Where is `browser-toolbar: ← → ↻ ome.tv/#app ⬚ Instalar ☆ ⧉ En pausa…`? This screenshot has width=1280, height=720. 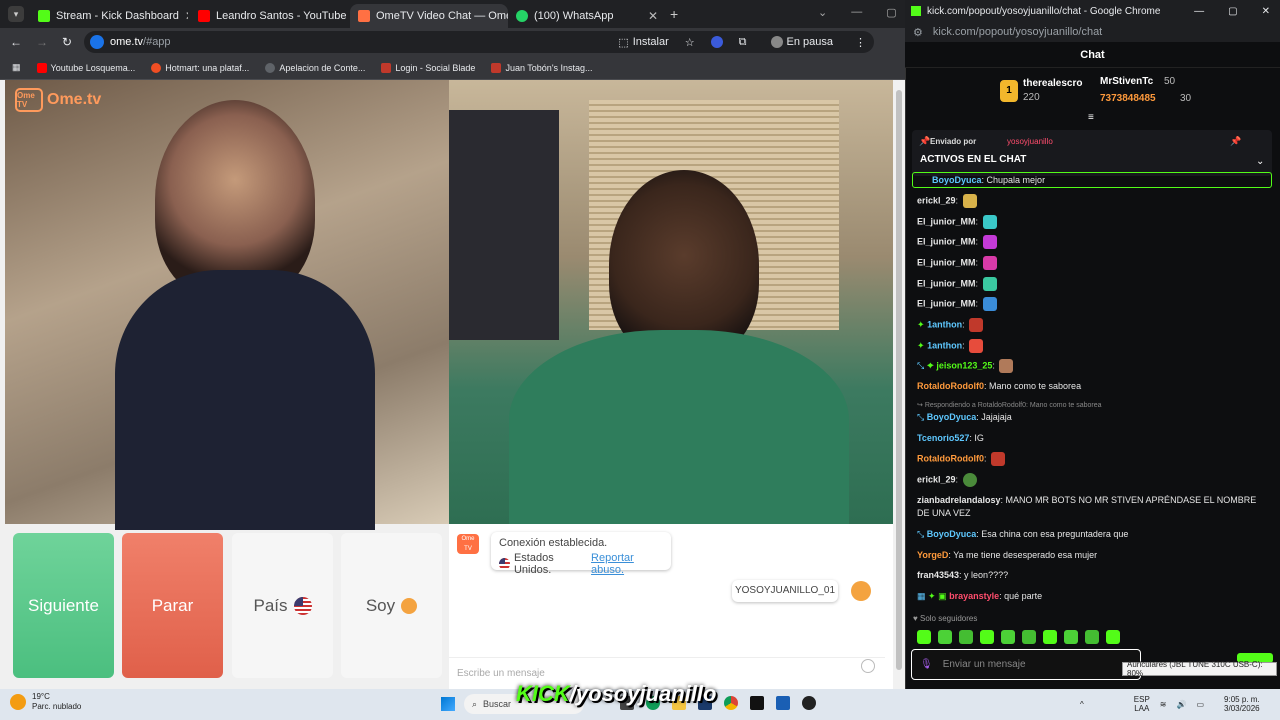
browser-toolbar: ← → ↻ ome.tv/#app ⬚ Instalar ☆ ⧉ En pausa… is located at coordinates (452, 42).